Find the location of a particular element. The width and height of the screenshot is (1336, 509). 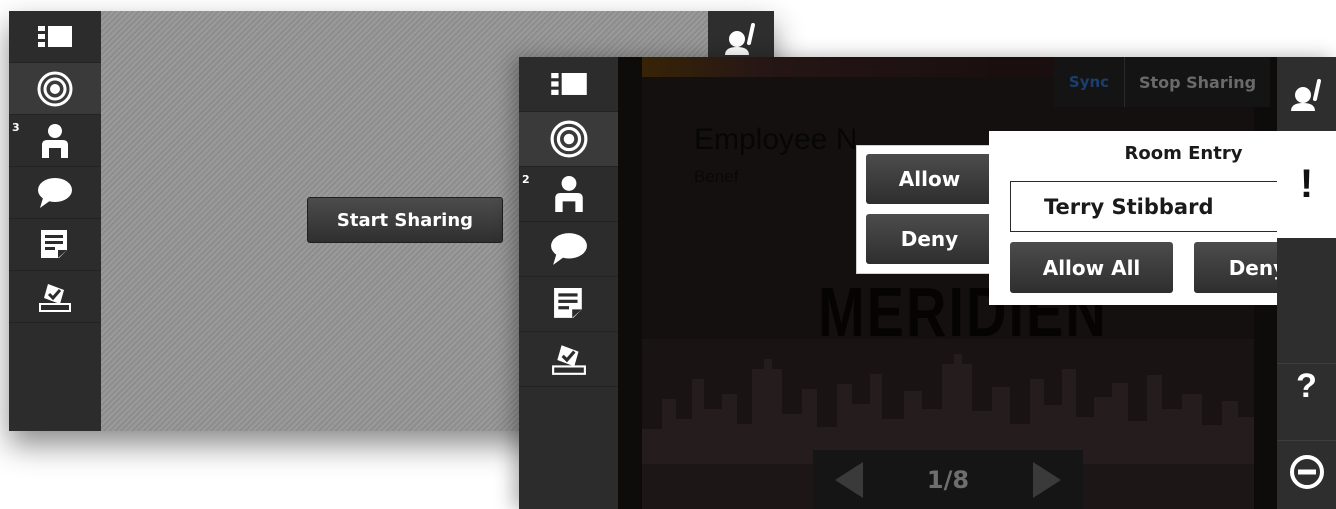

back-sidebar-item-target is located at coordinates (55, 89).